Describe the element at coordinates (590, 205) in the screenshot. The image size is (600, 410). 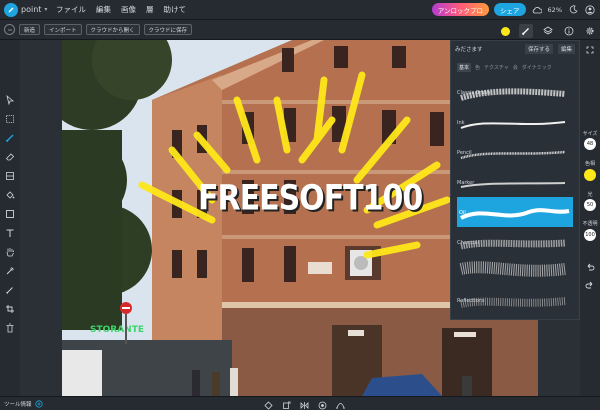
I see `light-value: 50` at that location.